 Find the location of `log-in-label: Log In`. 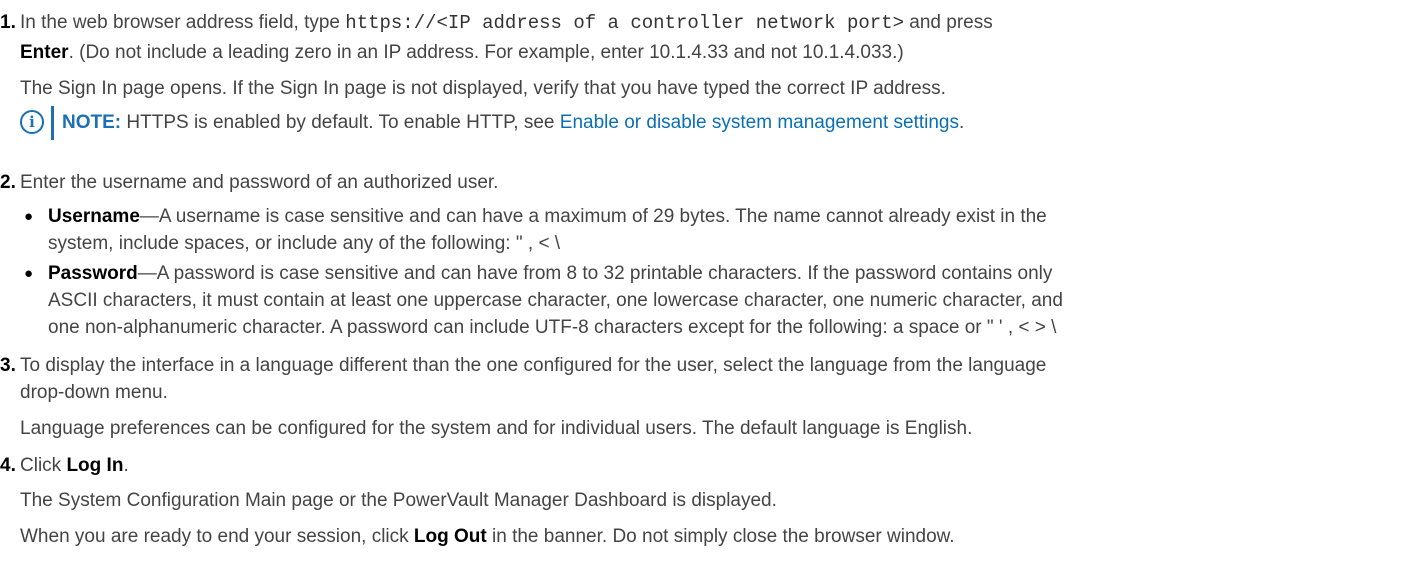

log-in-label: Log In is located at coordinates (95, 465).